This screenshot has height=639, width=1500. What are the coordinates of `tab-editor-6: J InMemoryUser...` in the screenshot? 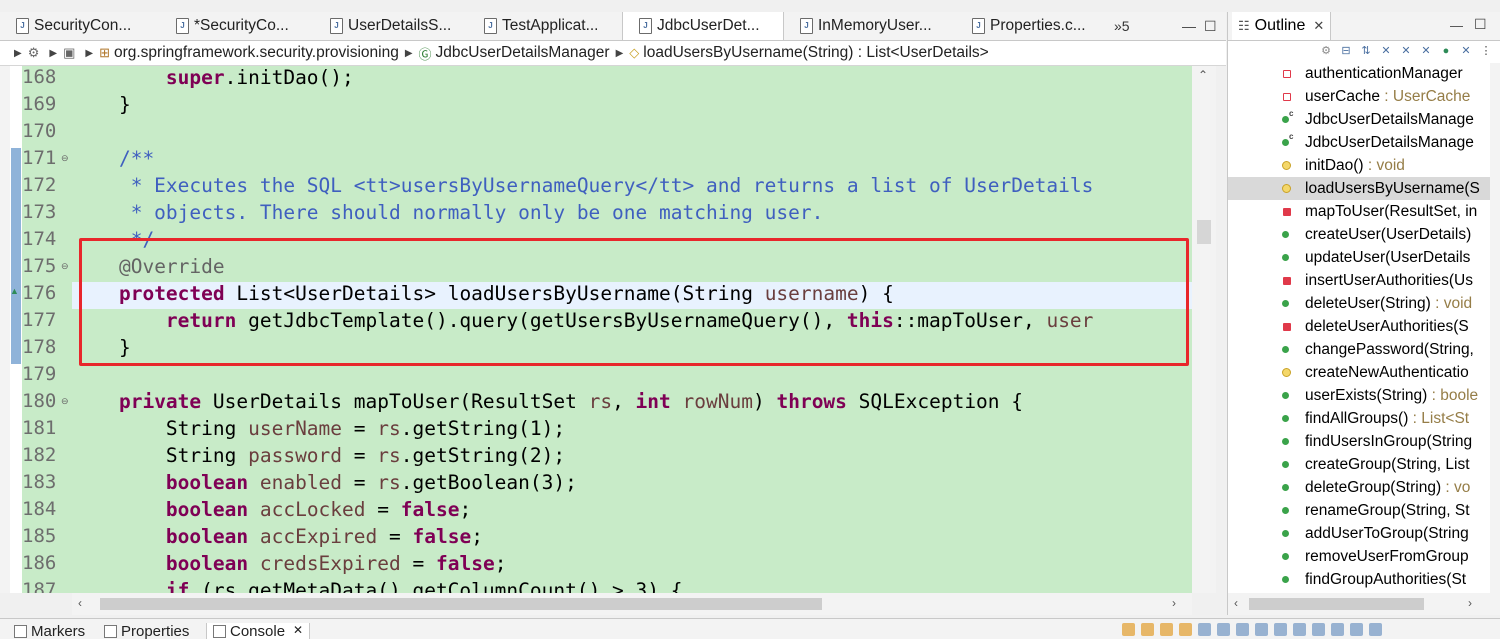 It's located at (870, 26).